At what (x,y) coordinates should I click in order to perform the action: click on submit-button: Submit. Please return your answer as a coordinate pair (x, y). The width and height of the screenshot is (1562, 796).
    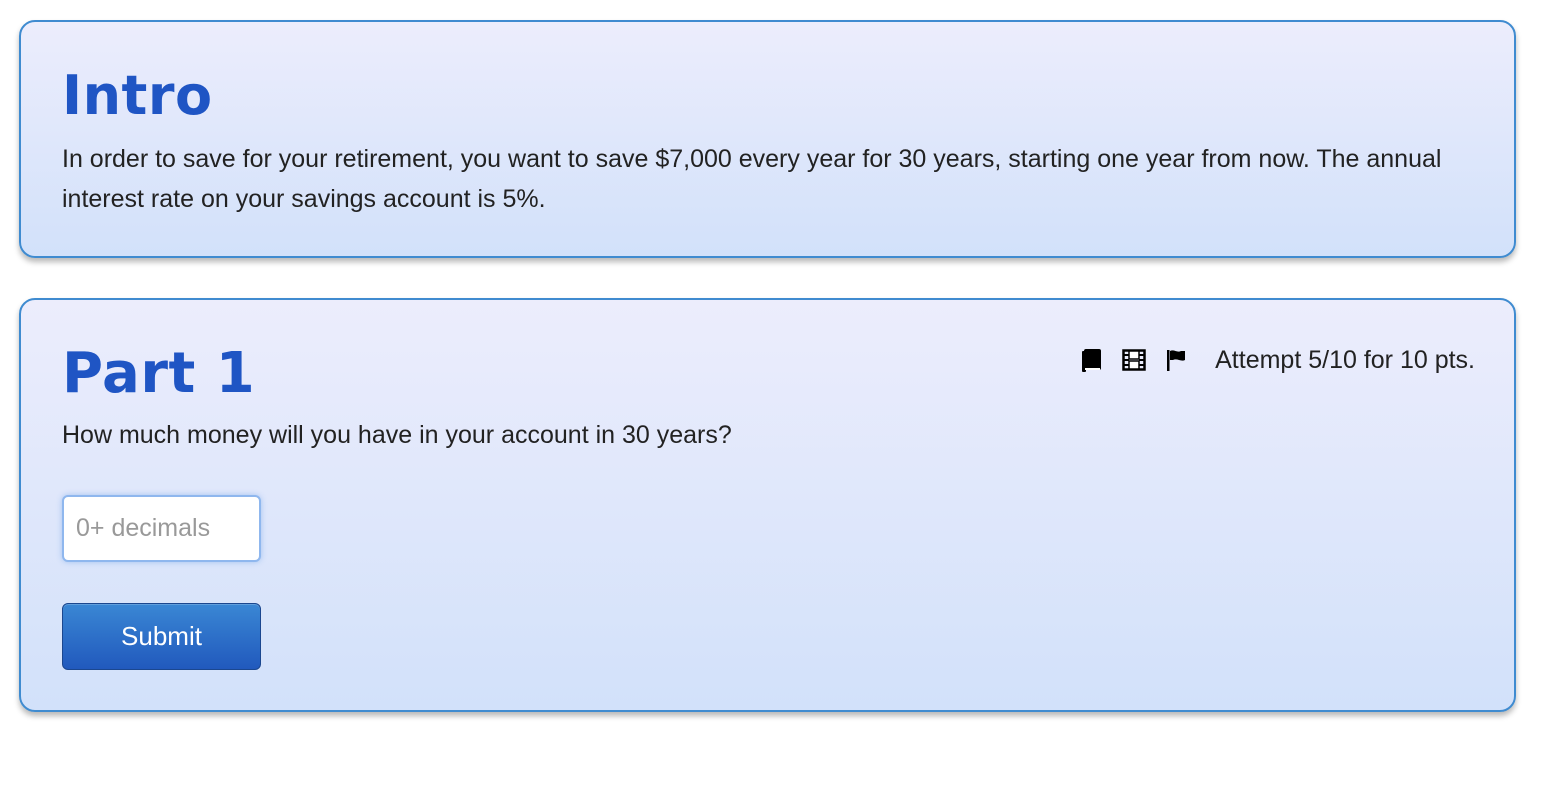
    Looking at the image, I should click on (161, 636).